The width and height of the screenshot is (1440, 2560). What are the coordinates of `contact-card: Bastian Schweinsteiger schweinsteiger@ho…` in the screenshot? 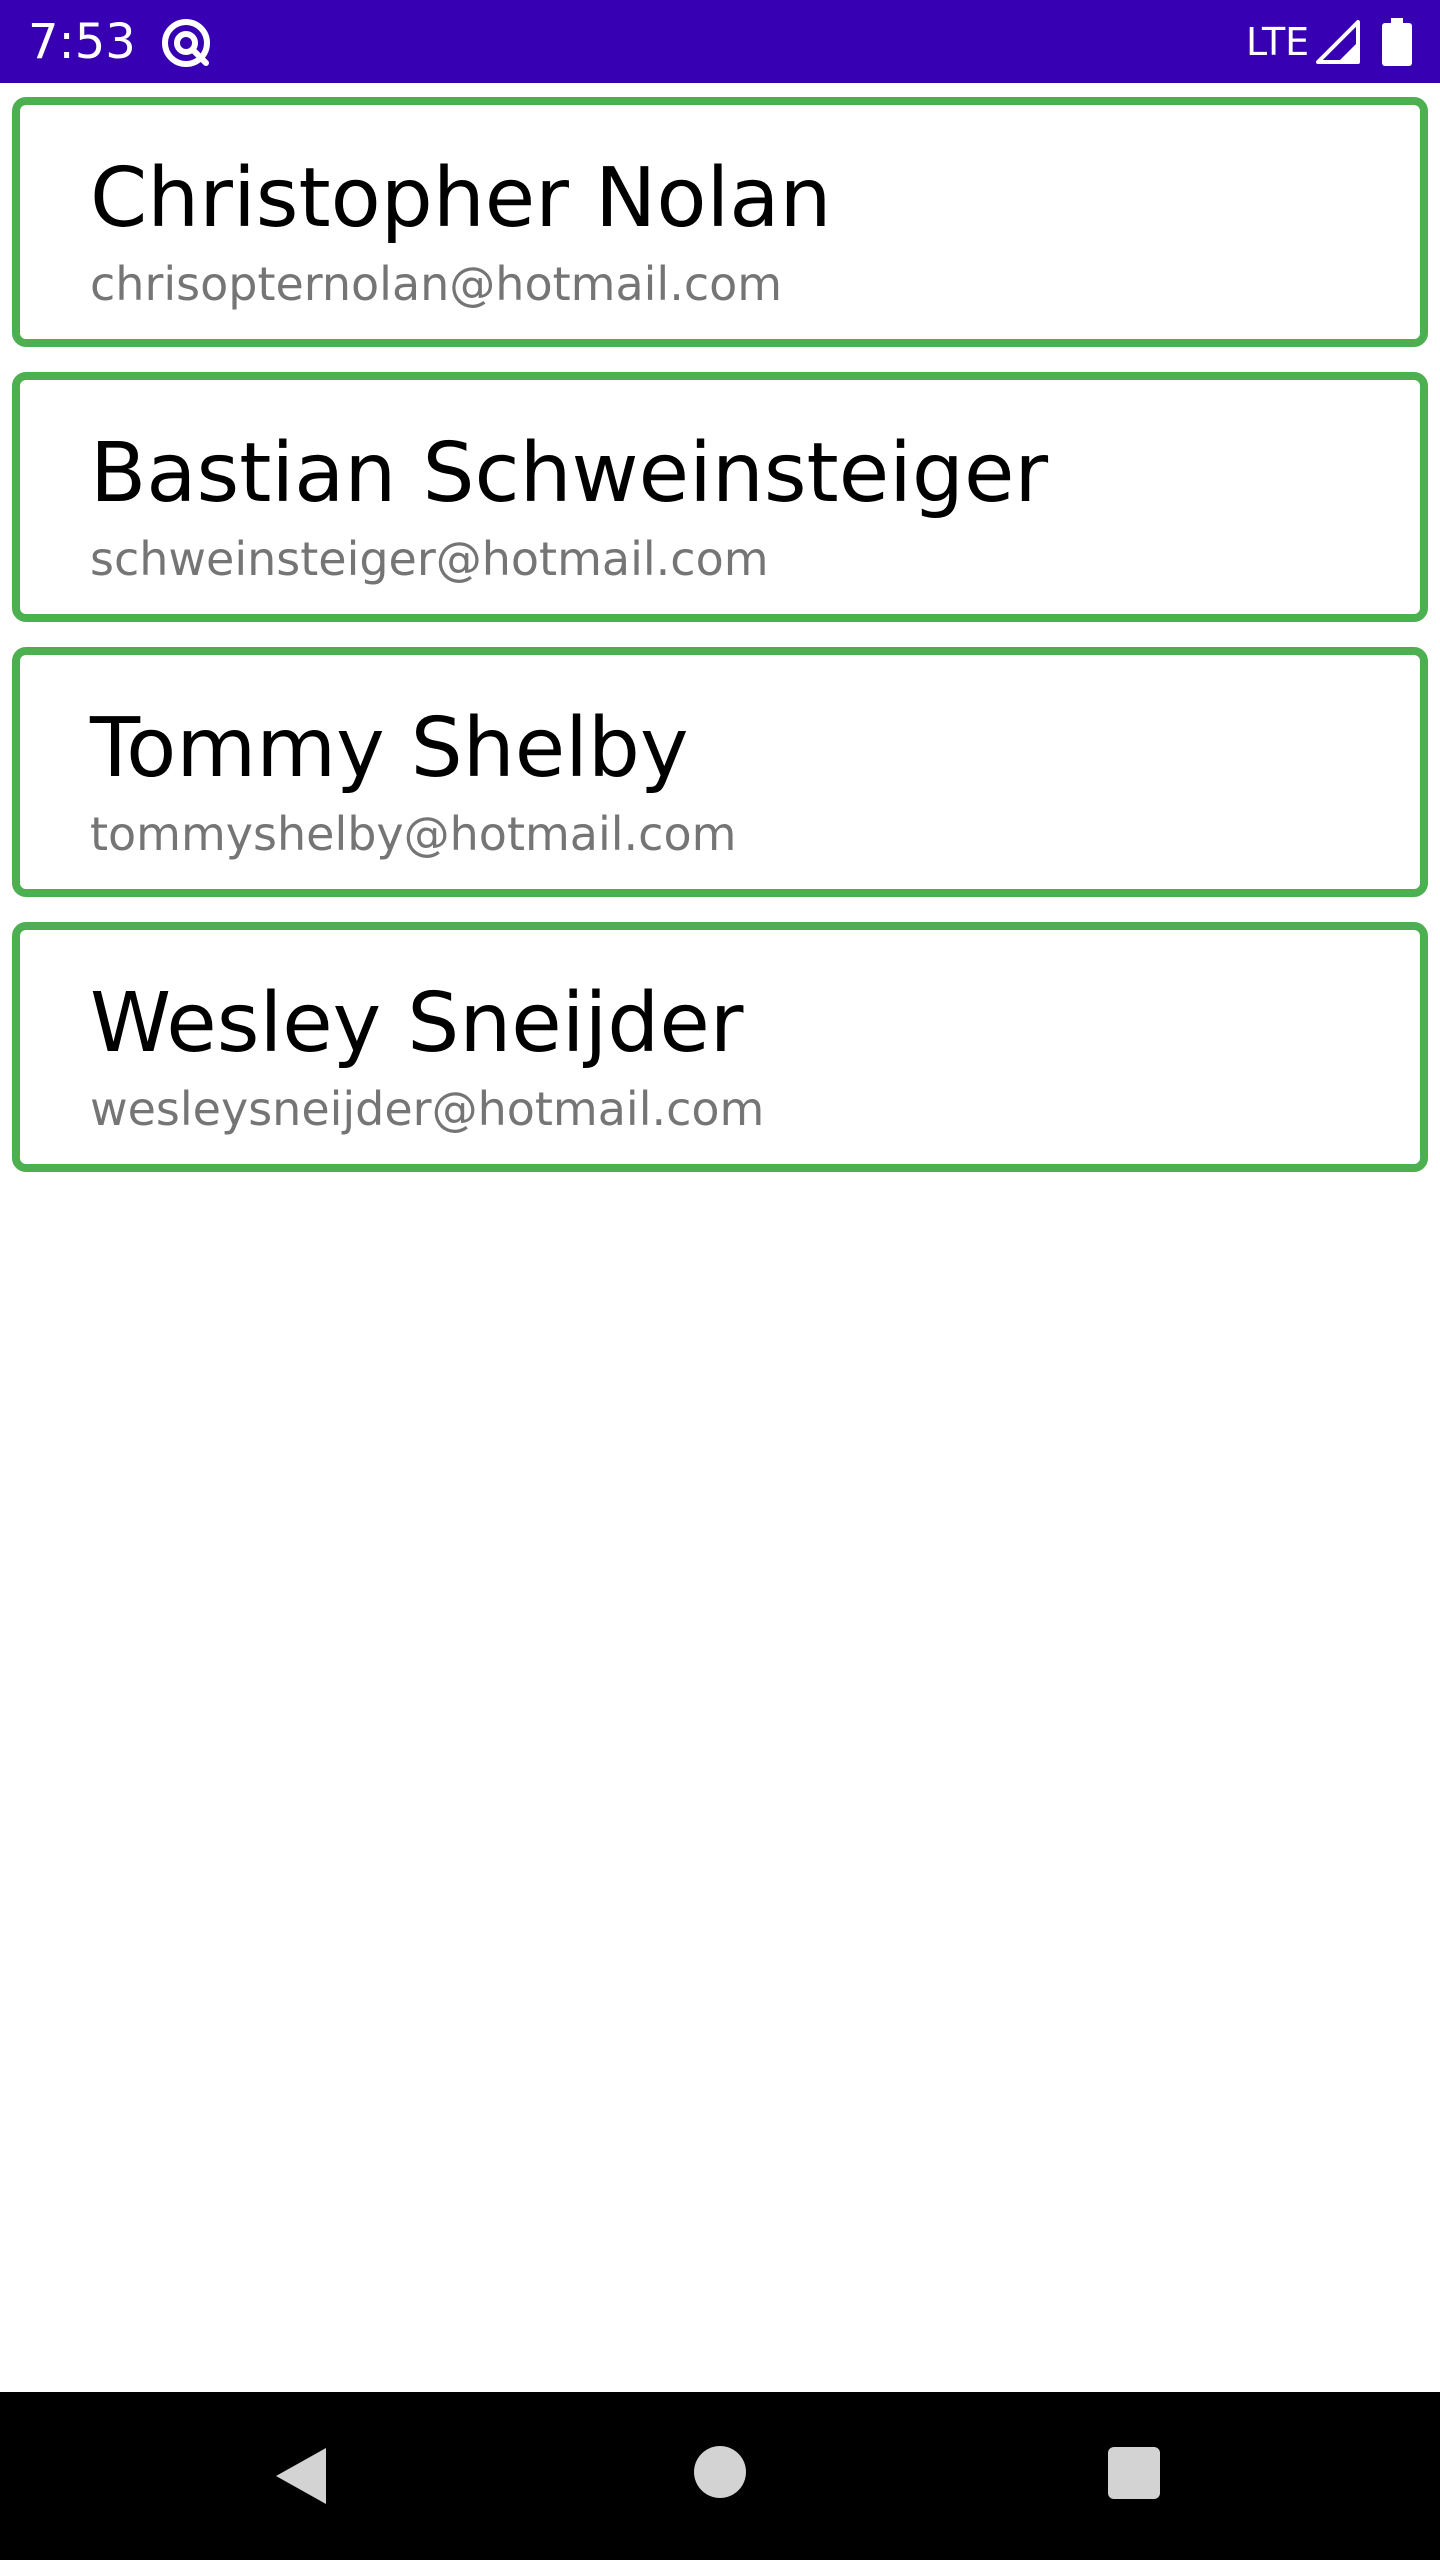 It's located at (720, 497).